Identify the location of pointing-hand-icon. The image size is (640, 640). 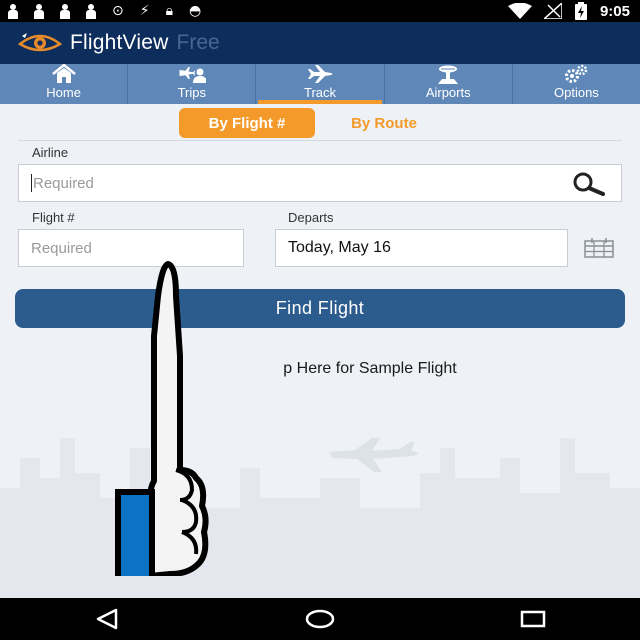
(162, 418).